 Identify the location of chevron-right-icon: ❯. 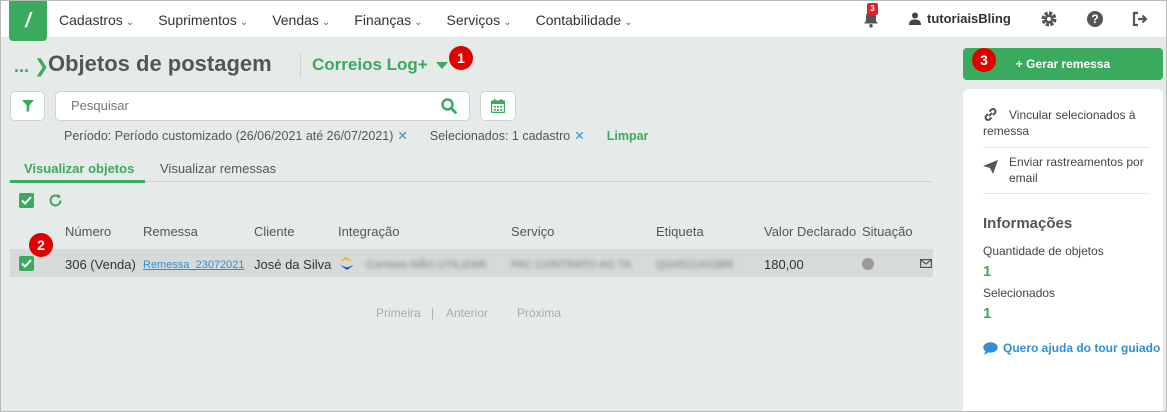
(39, 66).